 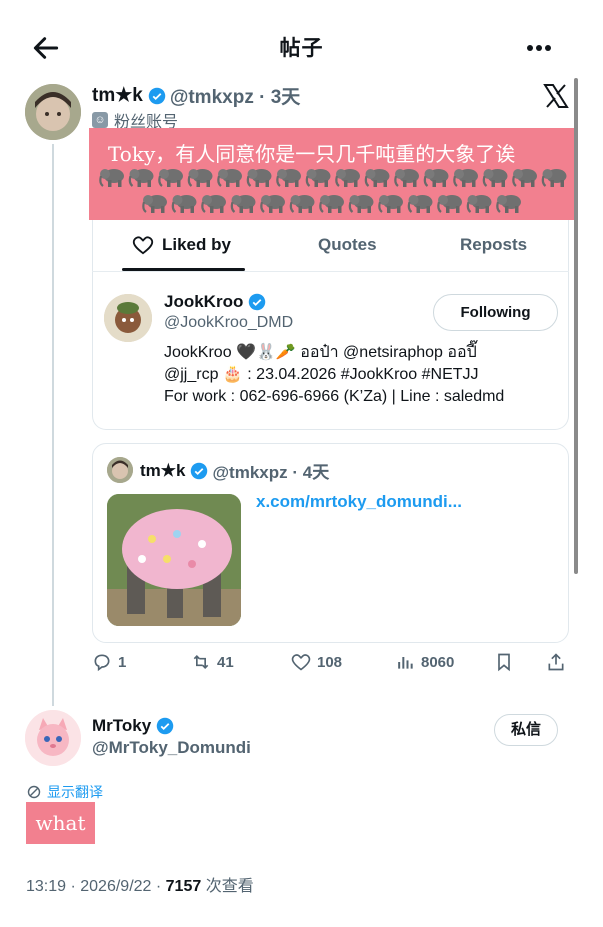 I want to click on x-logo-icon, so click(x=556, y=96).